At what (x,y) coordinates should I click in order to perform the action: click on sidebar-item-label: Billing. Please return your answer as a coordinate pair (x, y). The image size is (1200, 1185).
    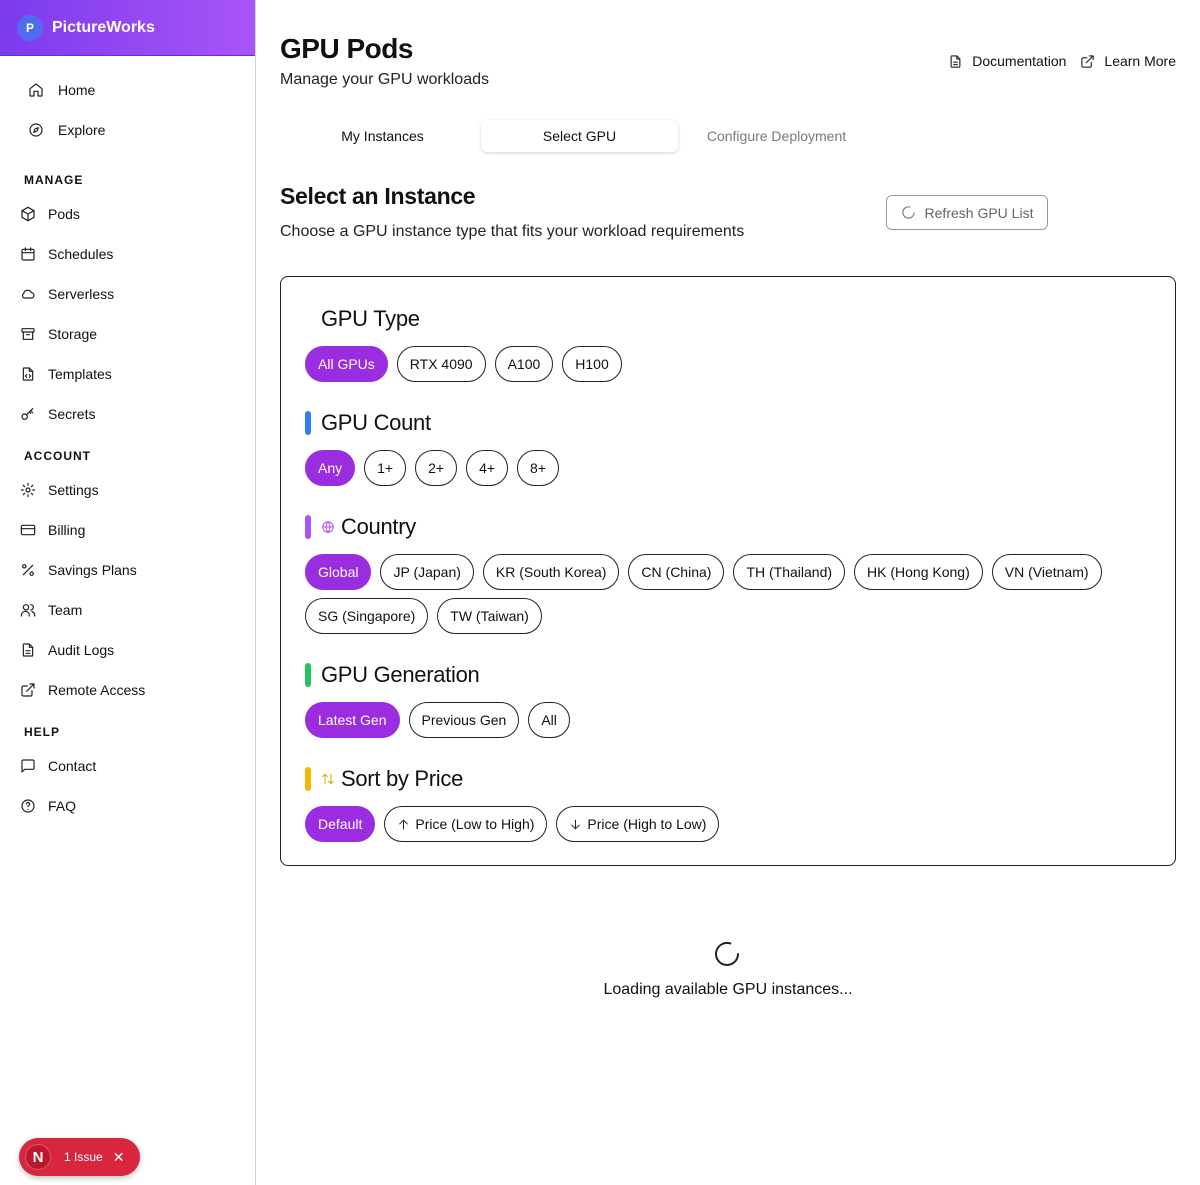
    Looking at the image, I should click on (67, 530).